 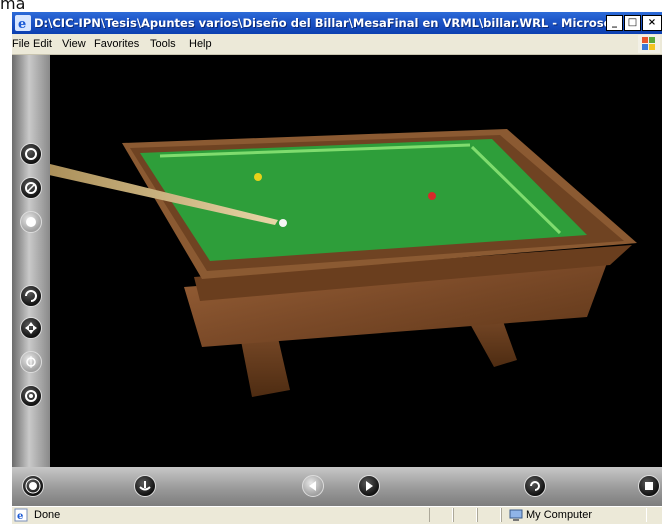 I want to click on status-bar: e Done My Computer, so click(x=337, y=515).